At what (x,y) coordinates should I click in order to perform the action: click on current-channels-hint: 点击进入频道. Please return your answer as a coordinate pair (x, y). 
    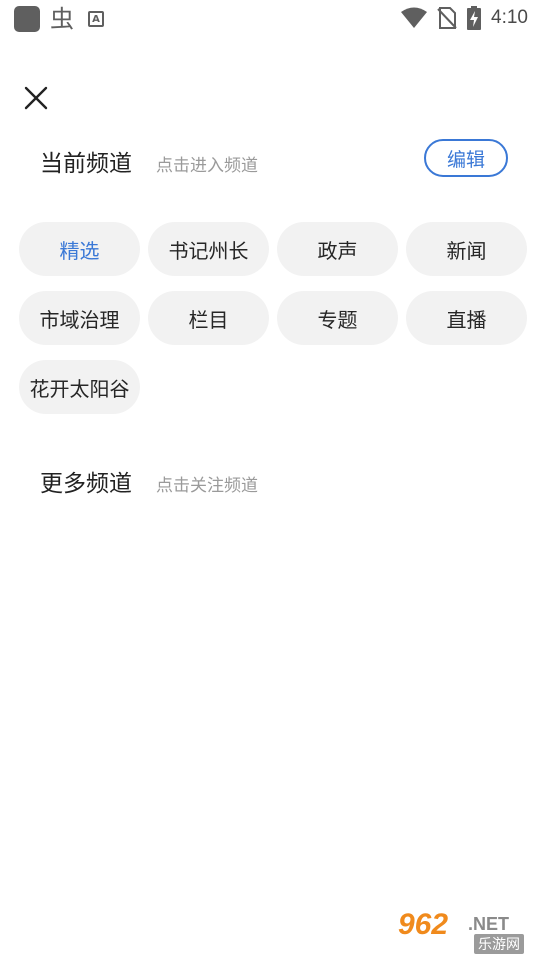
    Looking at the image, I should click on (207, 166).